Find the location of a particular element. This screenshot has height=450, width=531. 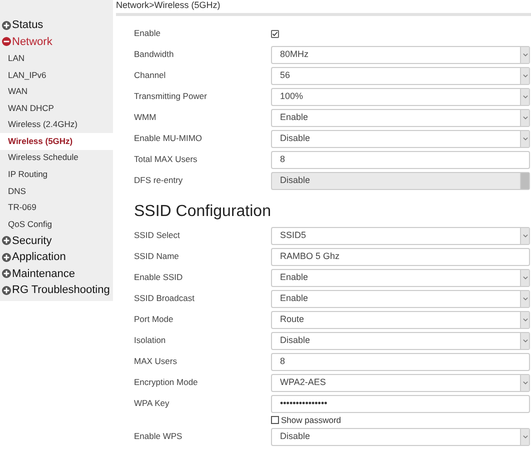

dropdown: Route is located at coordinates (400, 319).